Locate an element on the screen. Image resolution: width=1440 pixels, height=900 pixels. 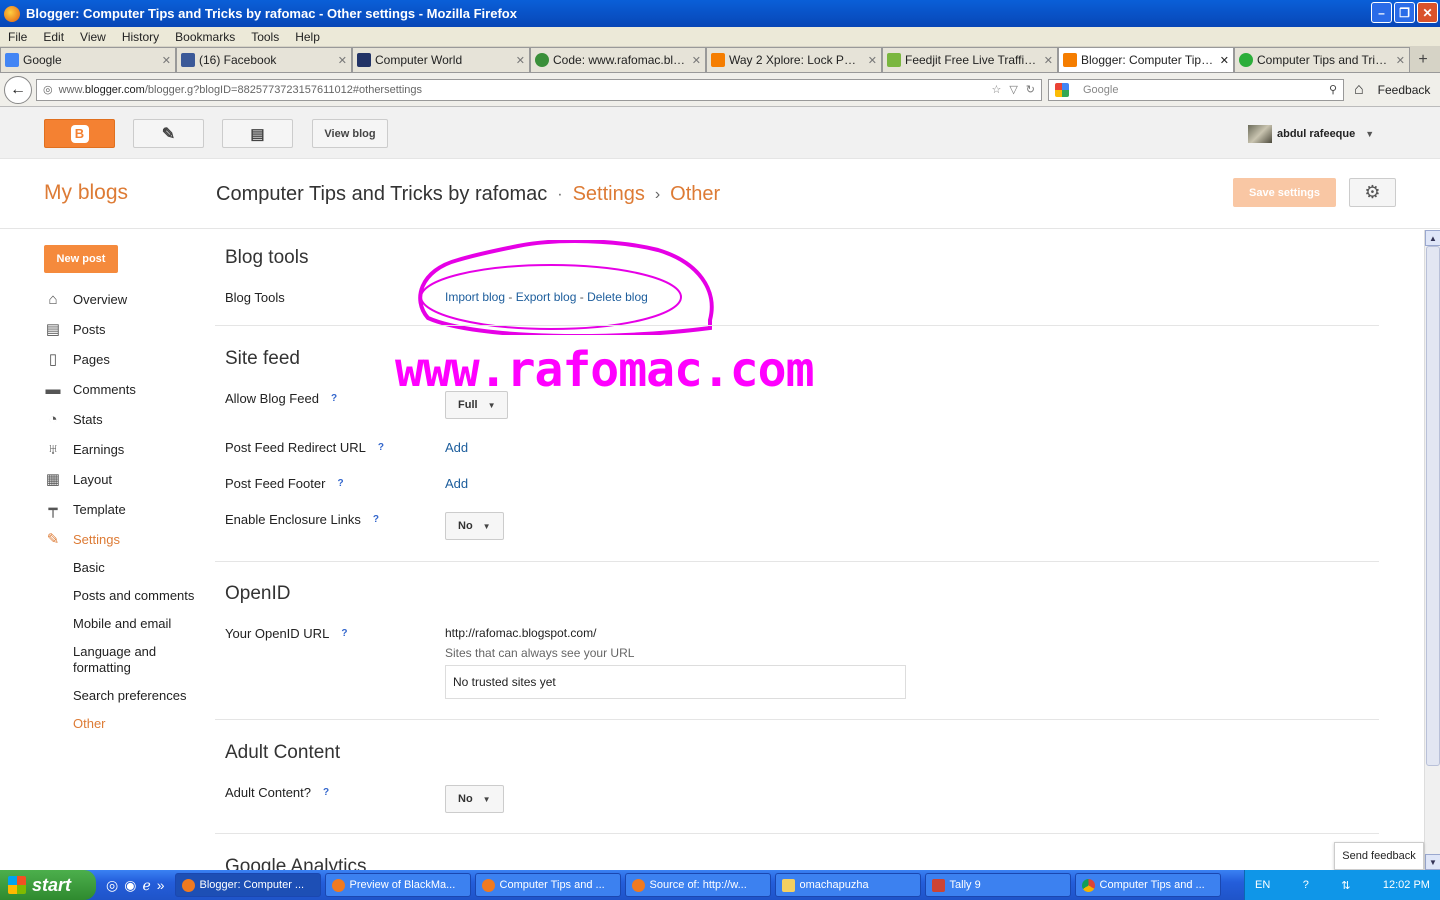
browser-tab: Google ✕ is located at coordinates (88, 59).